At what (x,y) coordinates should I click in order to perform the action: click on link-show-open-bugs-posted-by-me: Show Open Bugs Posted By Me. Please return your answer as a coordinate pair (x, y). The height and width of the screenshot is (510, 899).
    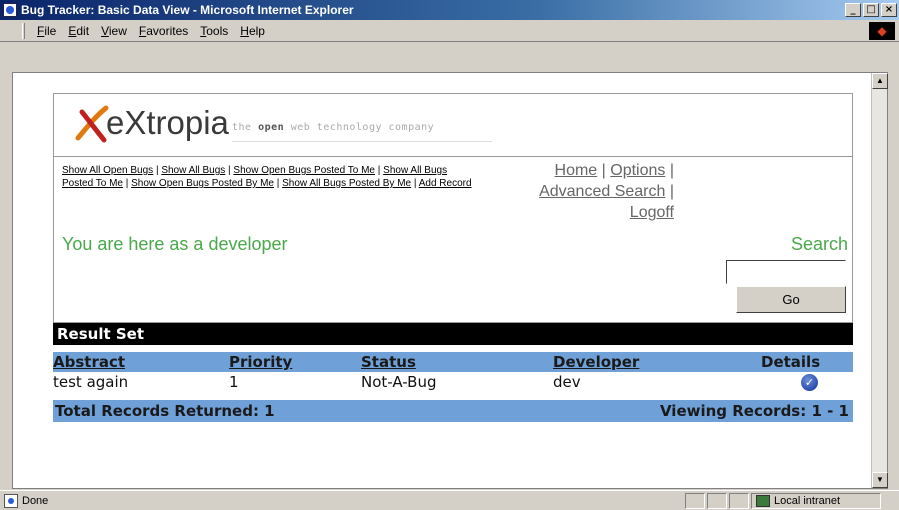
    Looking at the image, I should click on (202, 183).